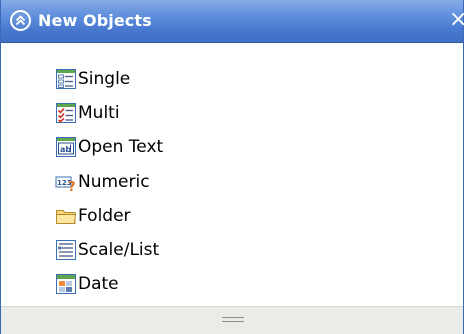 The image size is (464, 334). What do you see at coordinates (66, 284) in the screenshot?
I see `date-icon` at bounding box center [66, 284].